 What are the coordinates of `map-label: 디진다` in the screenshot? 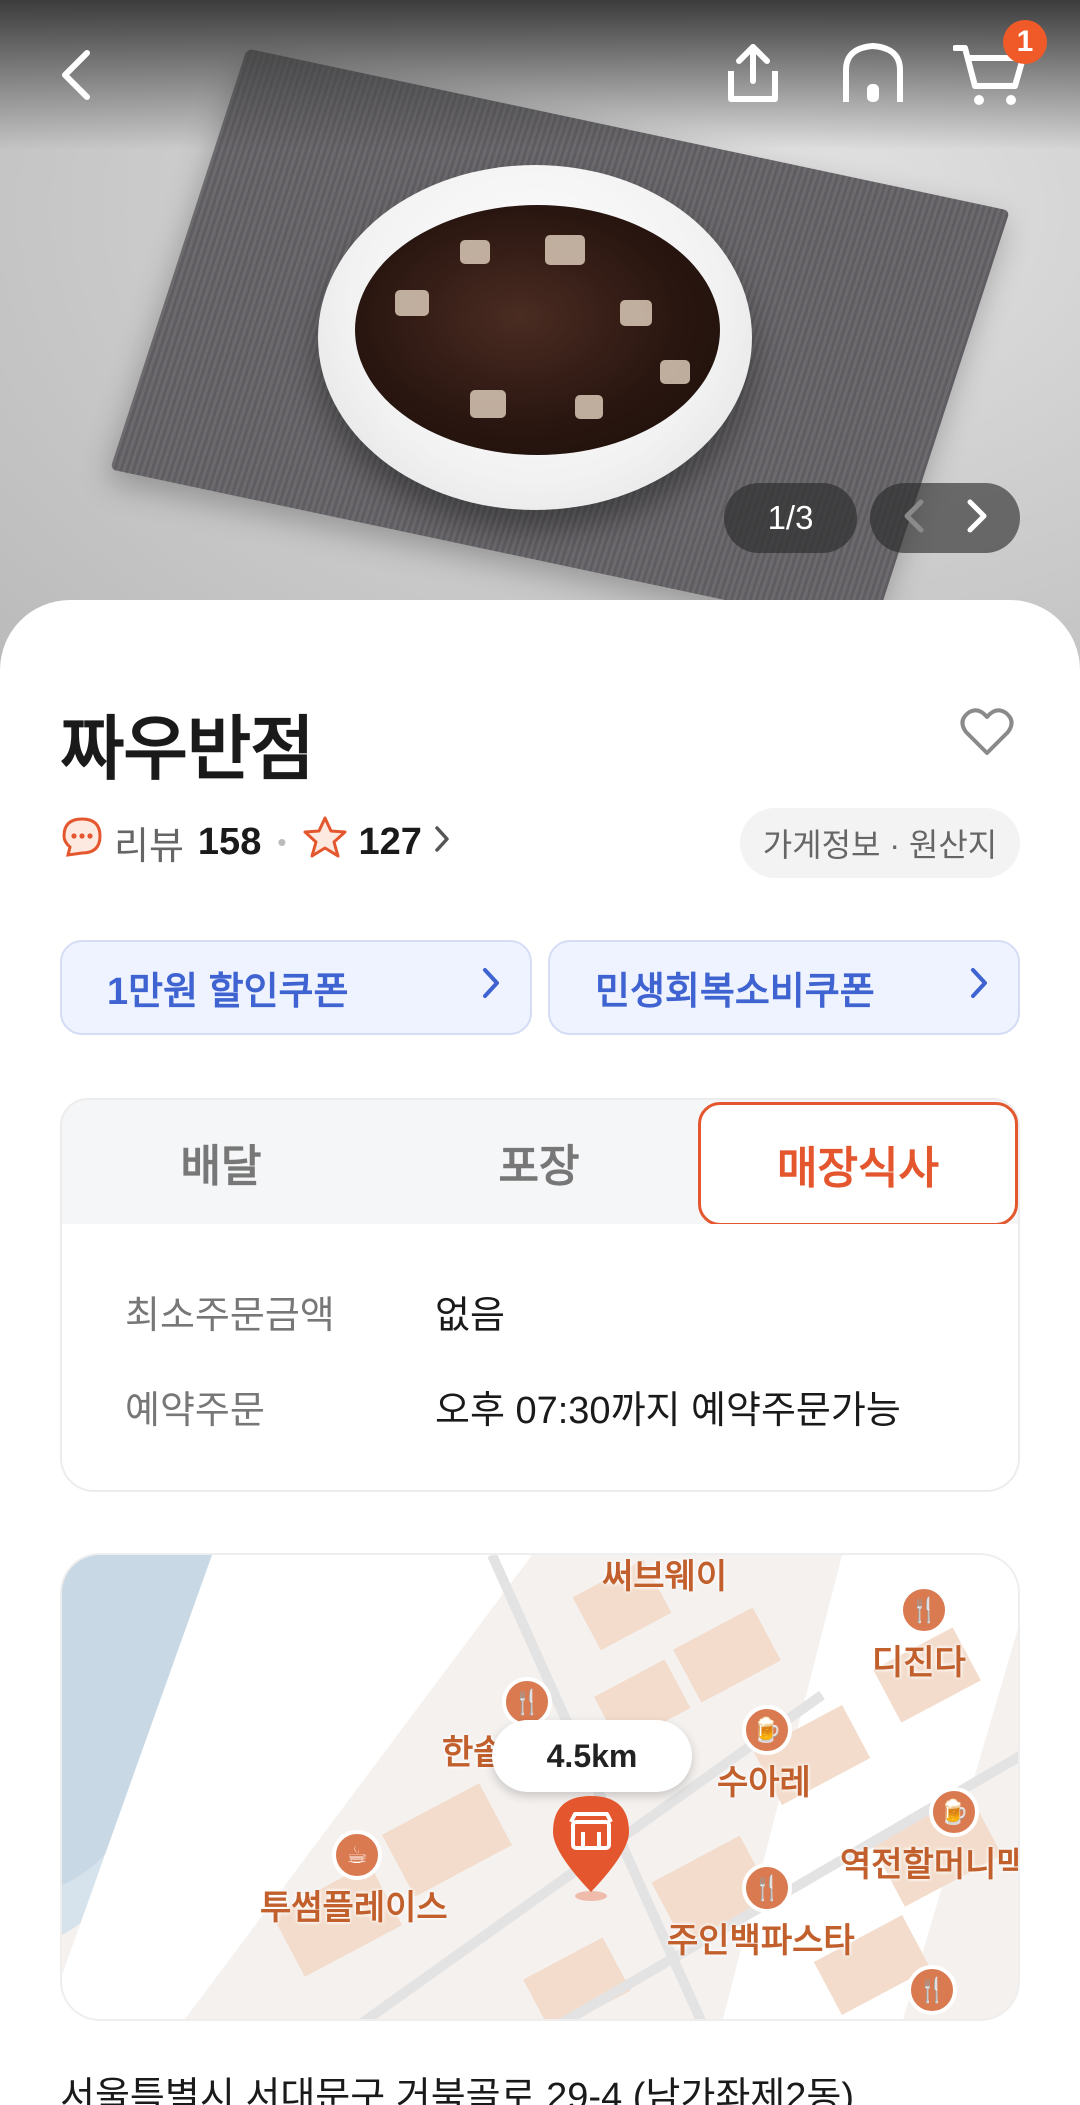 It's located at (919, 1663).